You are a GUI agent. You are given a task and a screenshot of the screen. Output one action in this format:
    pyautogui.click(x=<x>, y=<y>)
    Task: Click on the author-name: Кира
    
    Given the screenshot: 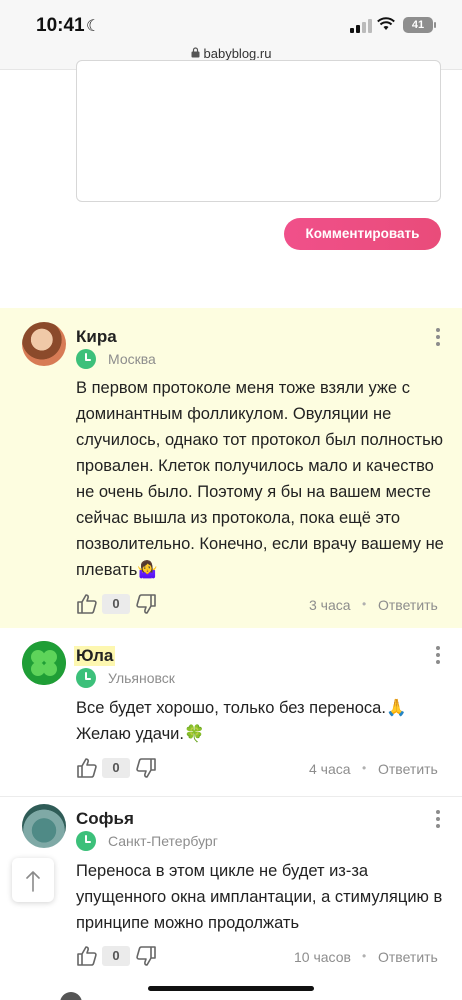 What is the action you would take?
    pyautogui.click(x=96, y=337)
    